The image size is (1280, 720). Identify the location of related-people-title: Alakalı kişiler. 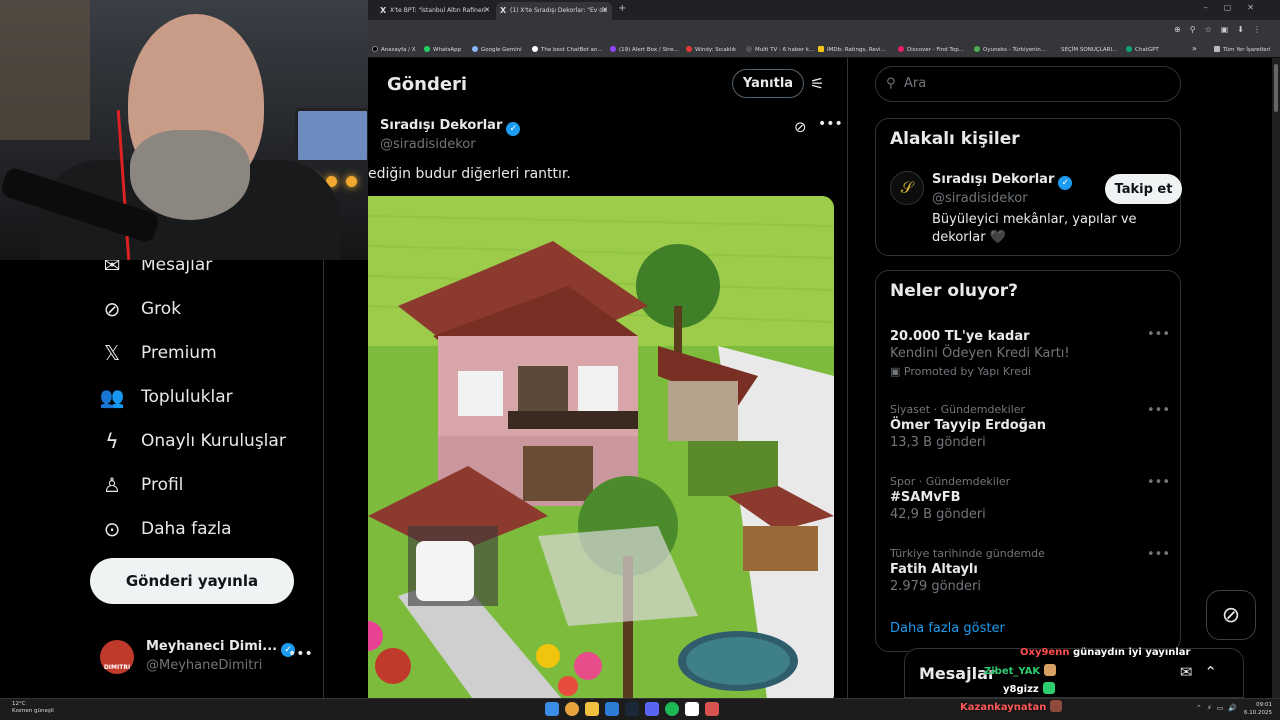
(955, 139).